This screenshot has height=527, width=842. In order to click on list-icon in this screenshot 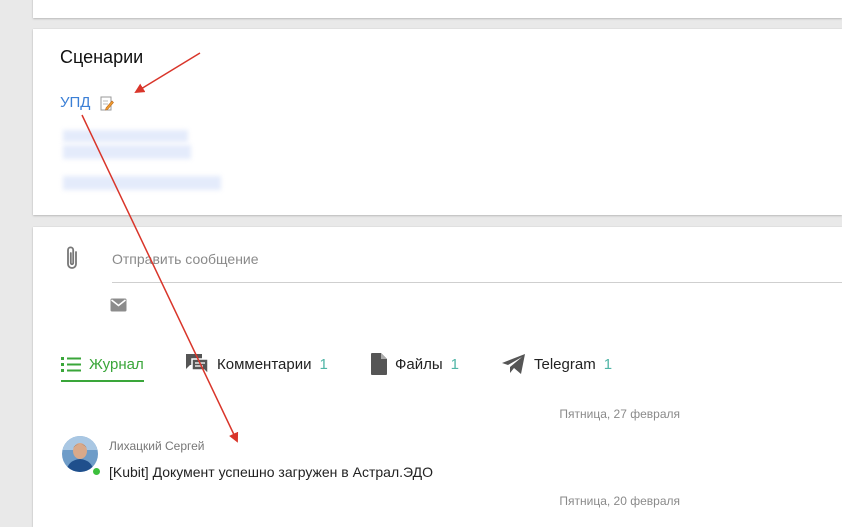, I will do `click(71, 364)`.